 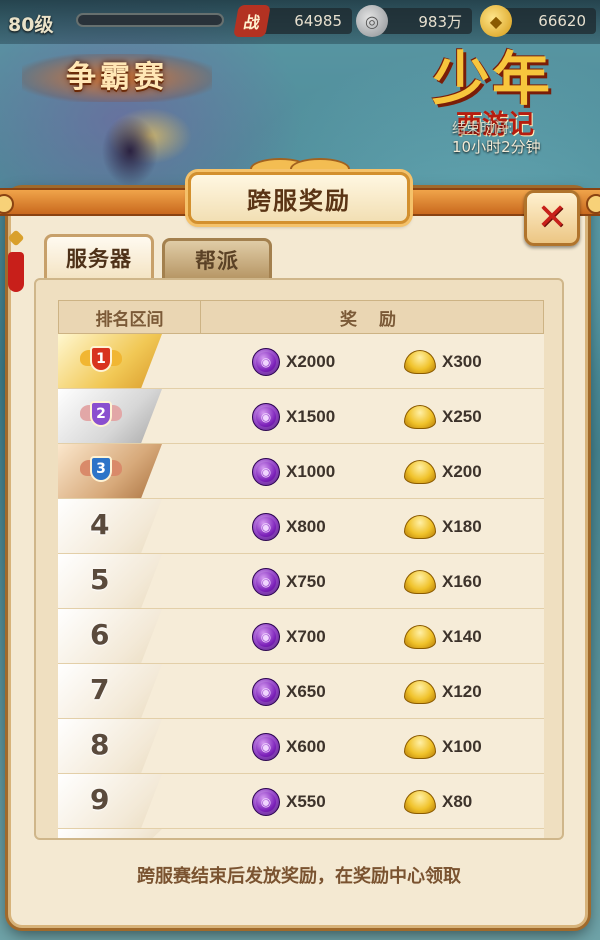 What do you see at coordinates (301, 317) in the screenshot?
I see `table-header: 排名区间 奖 励` at bounding box center [301, 317].